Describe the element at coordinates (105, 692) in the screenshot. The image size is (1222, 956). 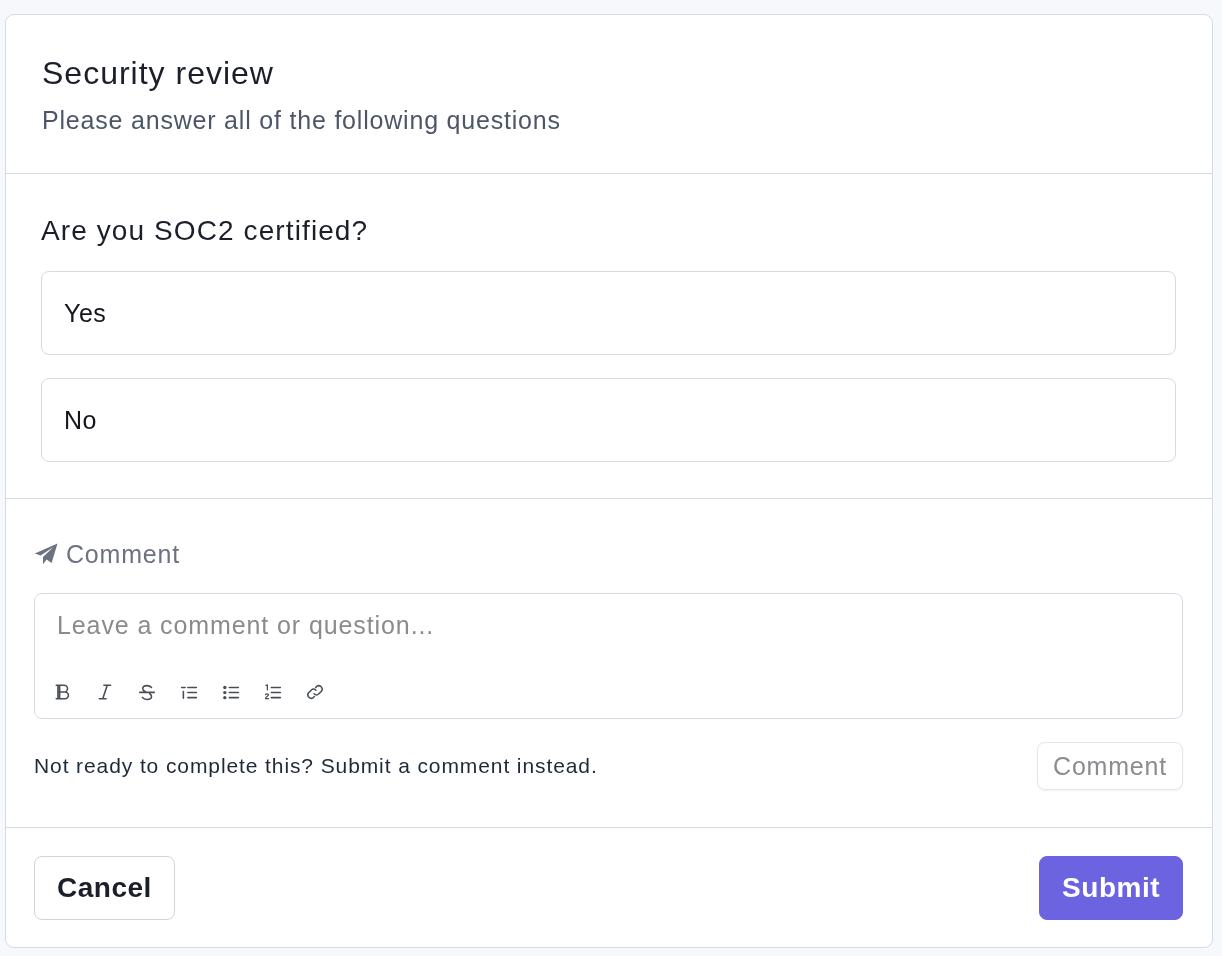
I see `italic-icon` at that location.